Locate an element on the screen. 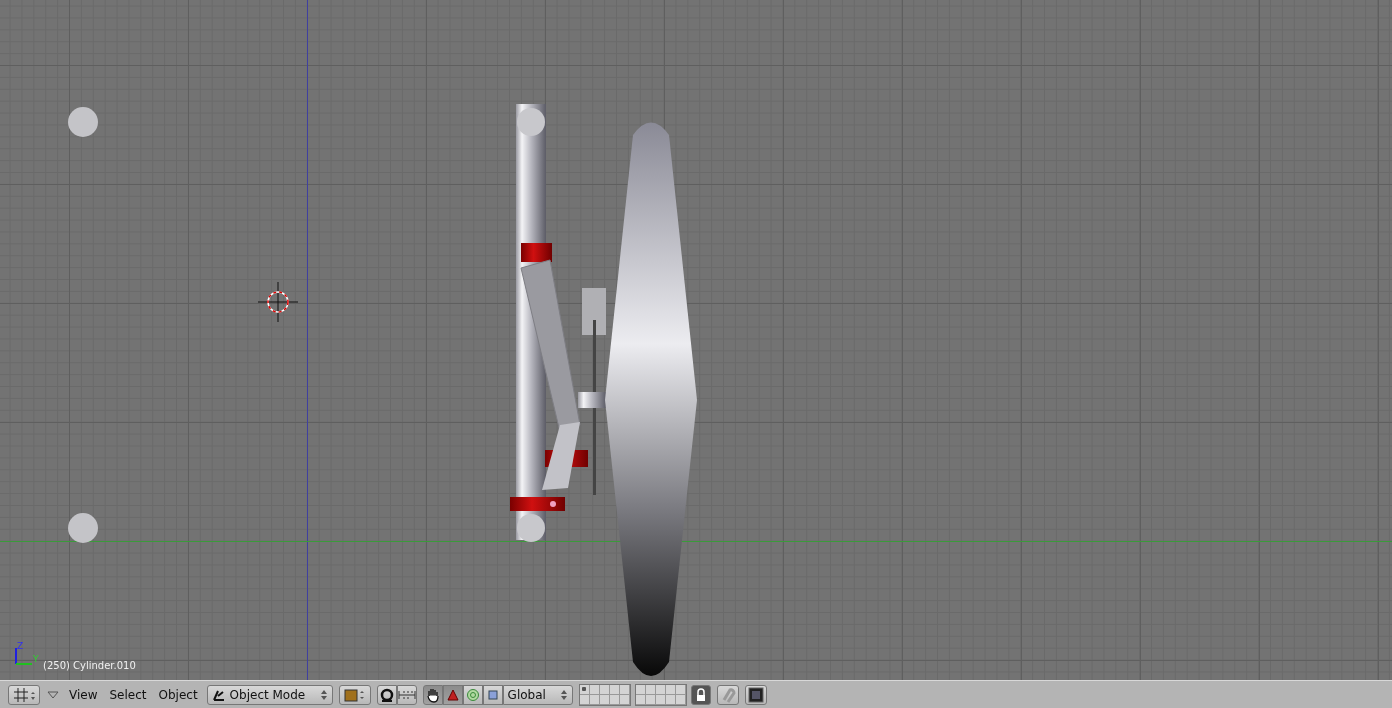 This screenshot has height=708, width=1392. menu-item: View is located at coordinates (83, 694).